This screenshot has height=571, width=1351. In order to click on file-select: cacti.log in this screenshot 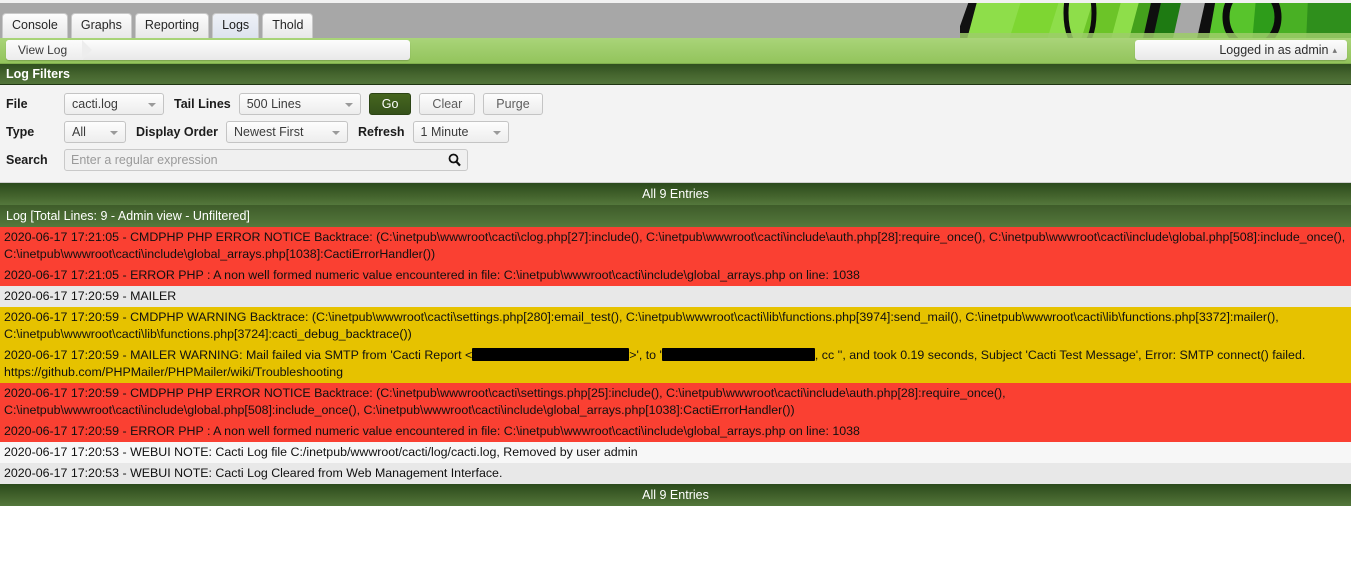, I will do `click(114, 104)`.